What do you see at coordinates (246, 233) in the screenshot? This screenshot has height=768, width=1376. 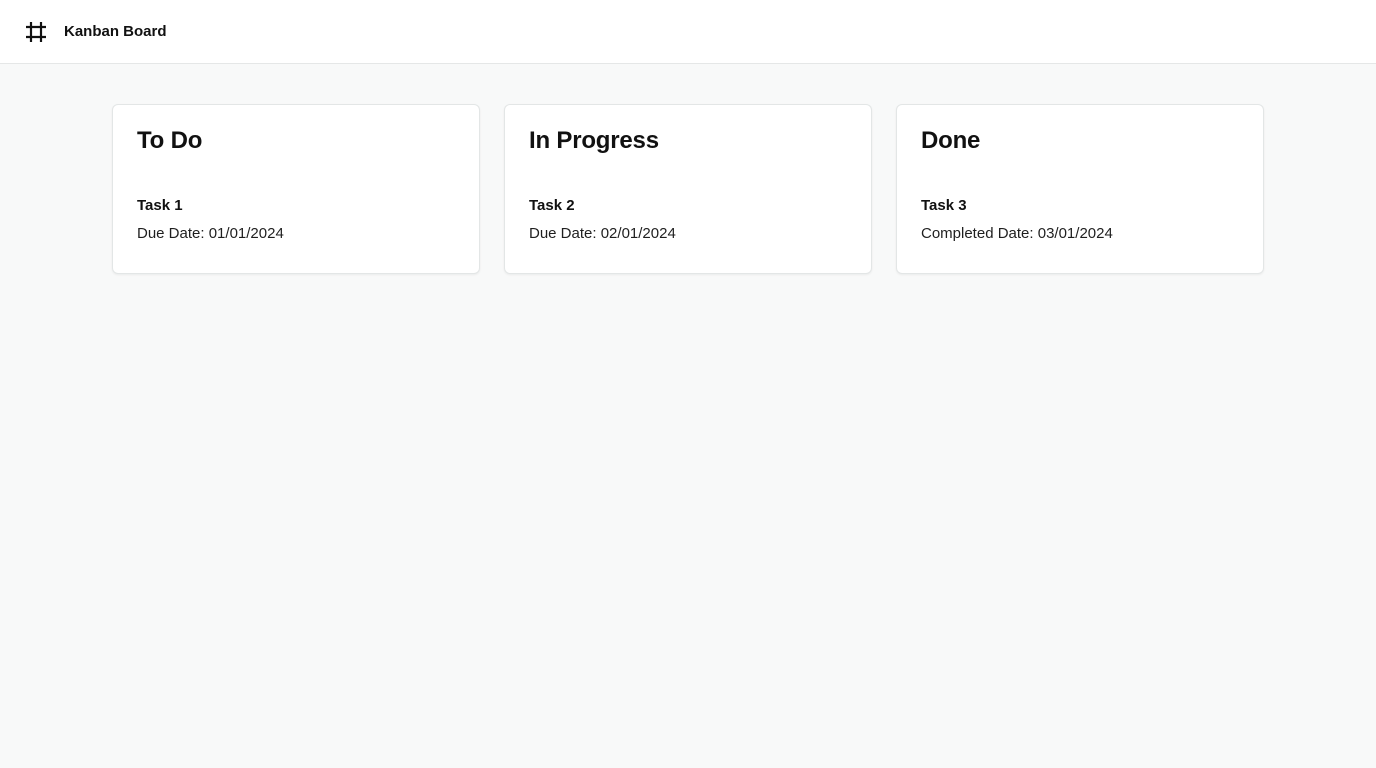 I see `task-date-value: 01/01/2024` at bounding box center [246, 233].